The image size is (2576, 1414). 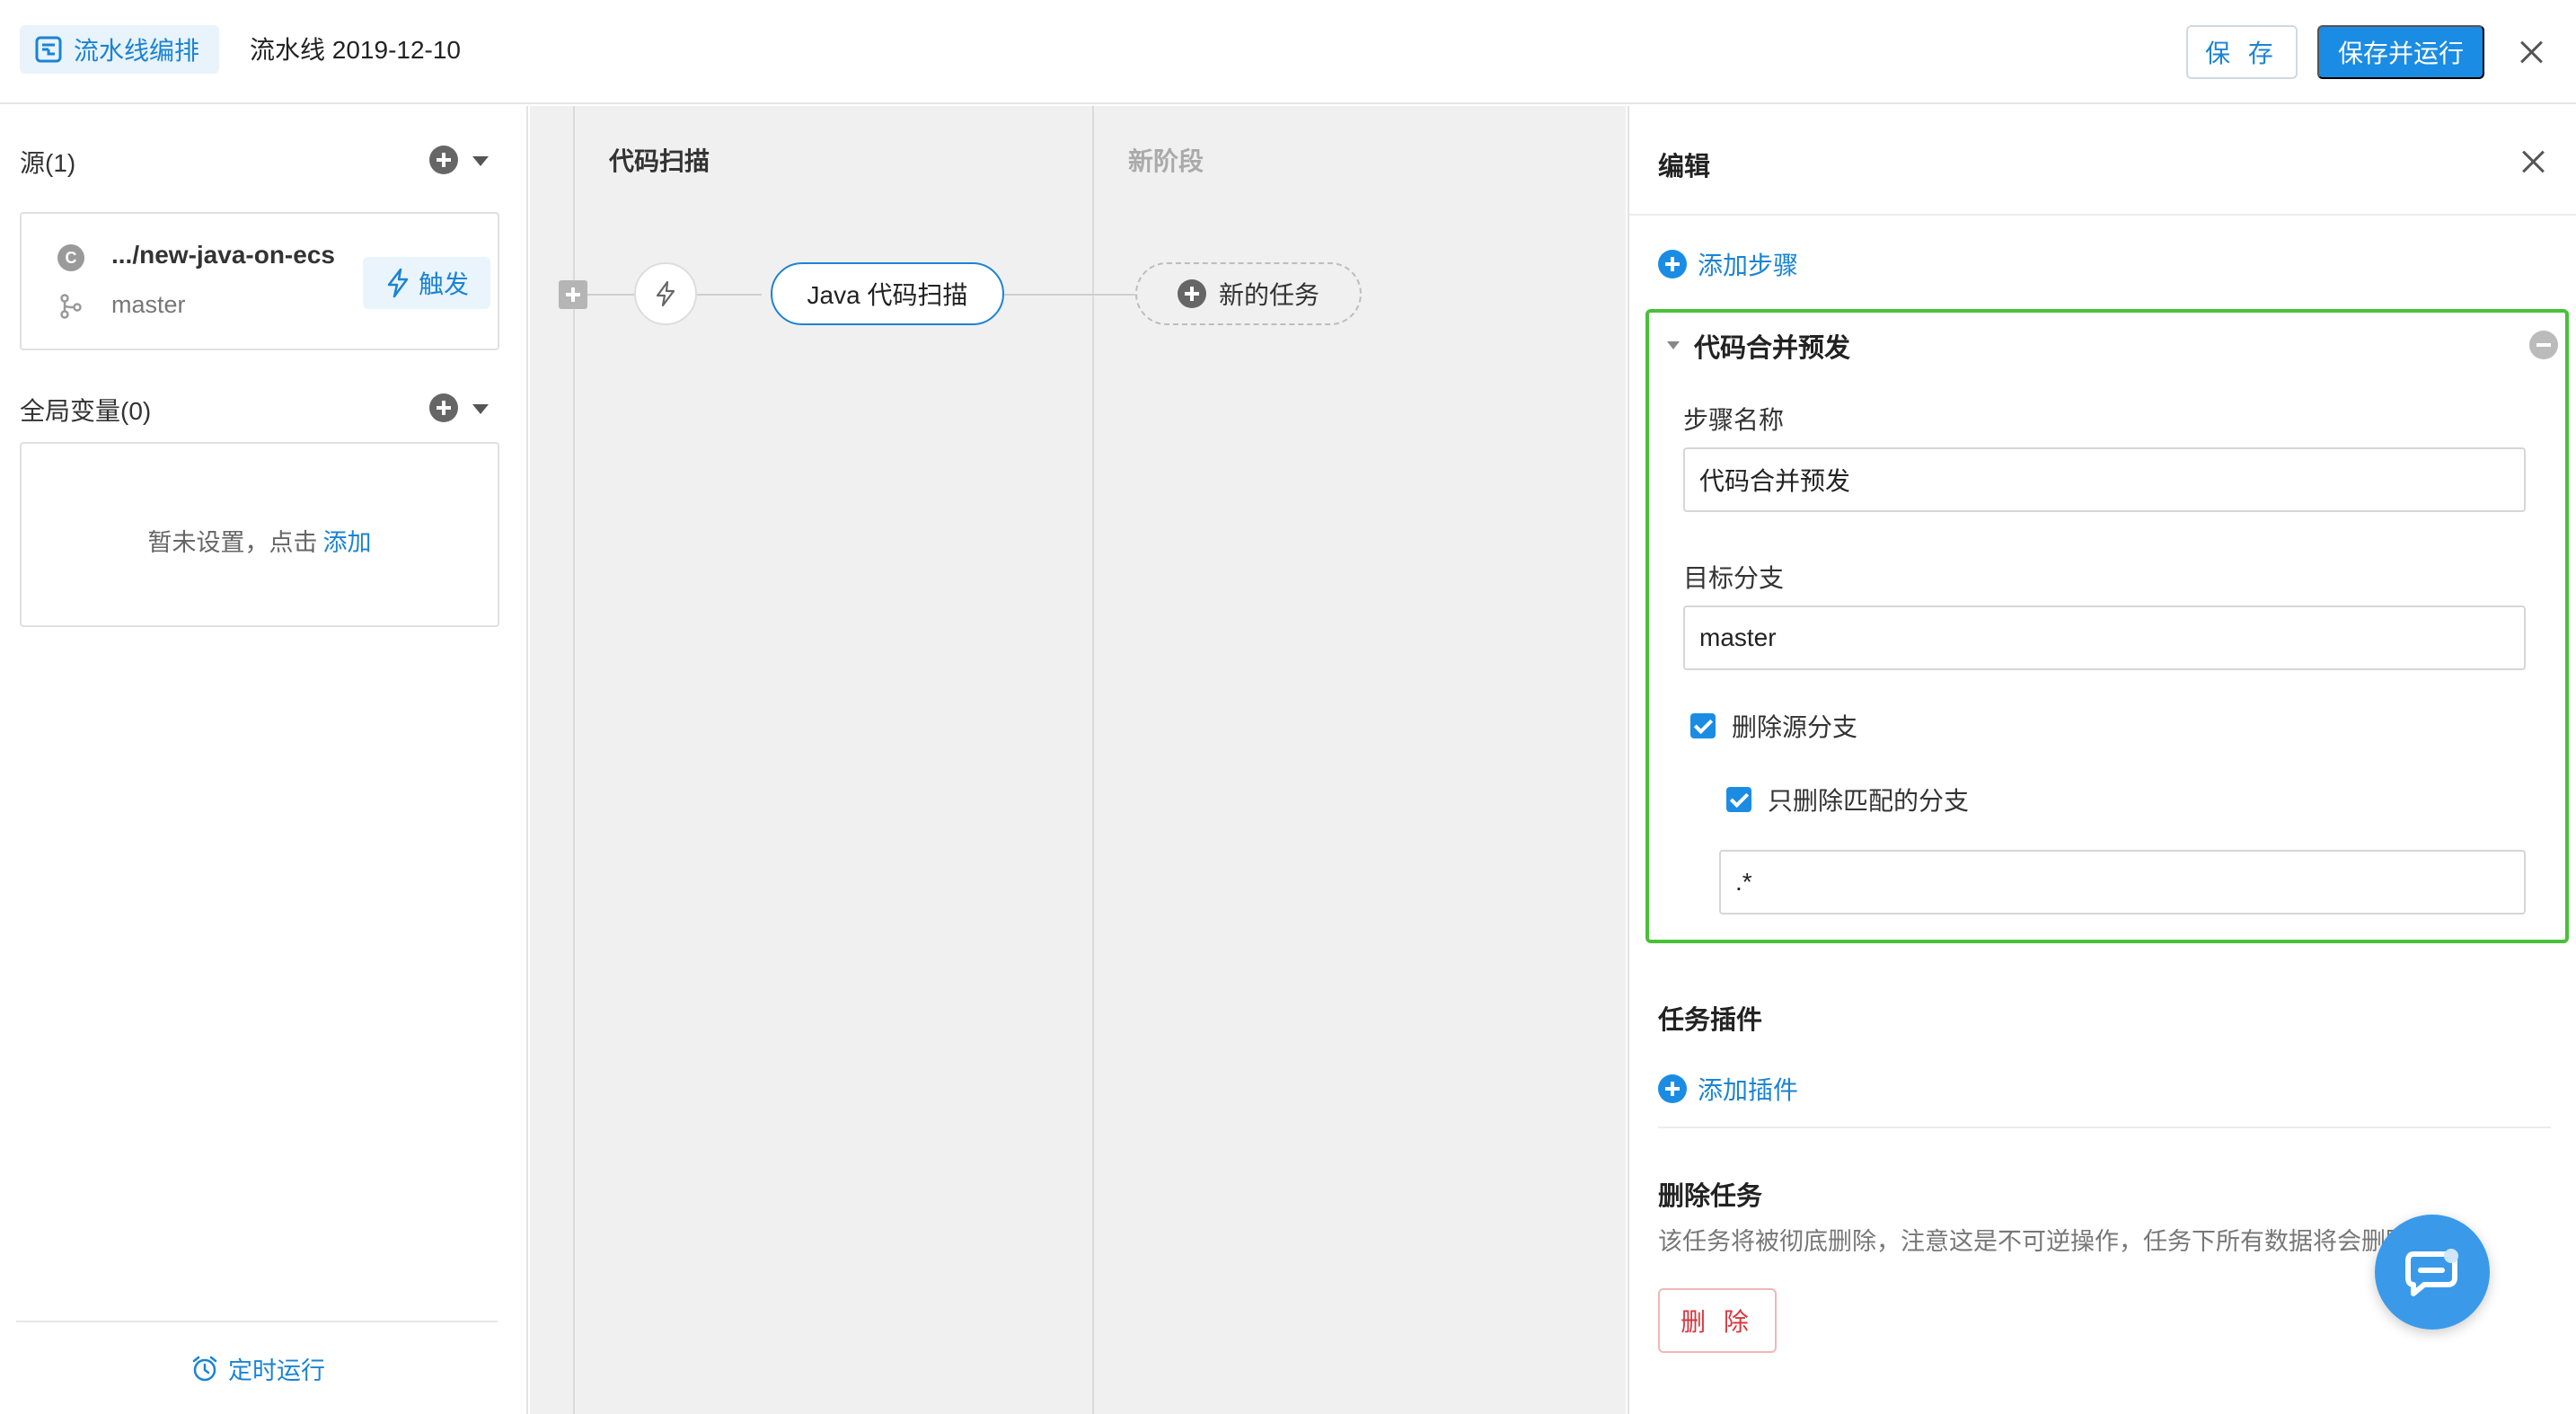 I want to click on delete-source-checkbox, so click(x=1703, y=725).